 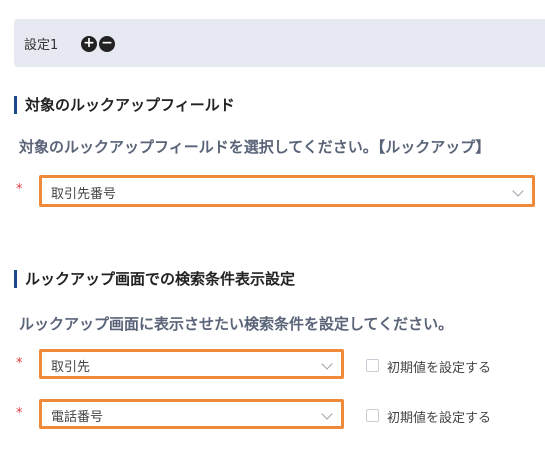 What do you see at coordinates (439, 368) in the screenshot?
I see `initial-value-label-1: 初期値を設定する` at bounding box center [439, 368].